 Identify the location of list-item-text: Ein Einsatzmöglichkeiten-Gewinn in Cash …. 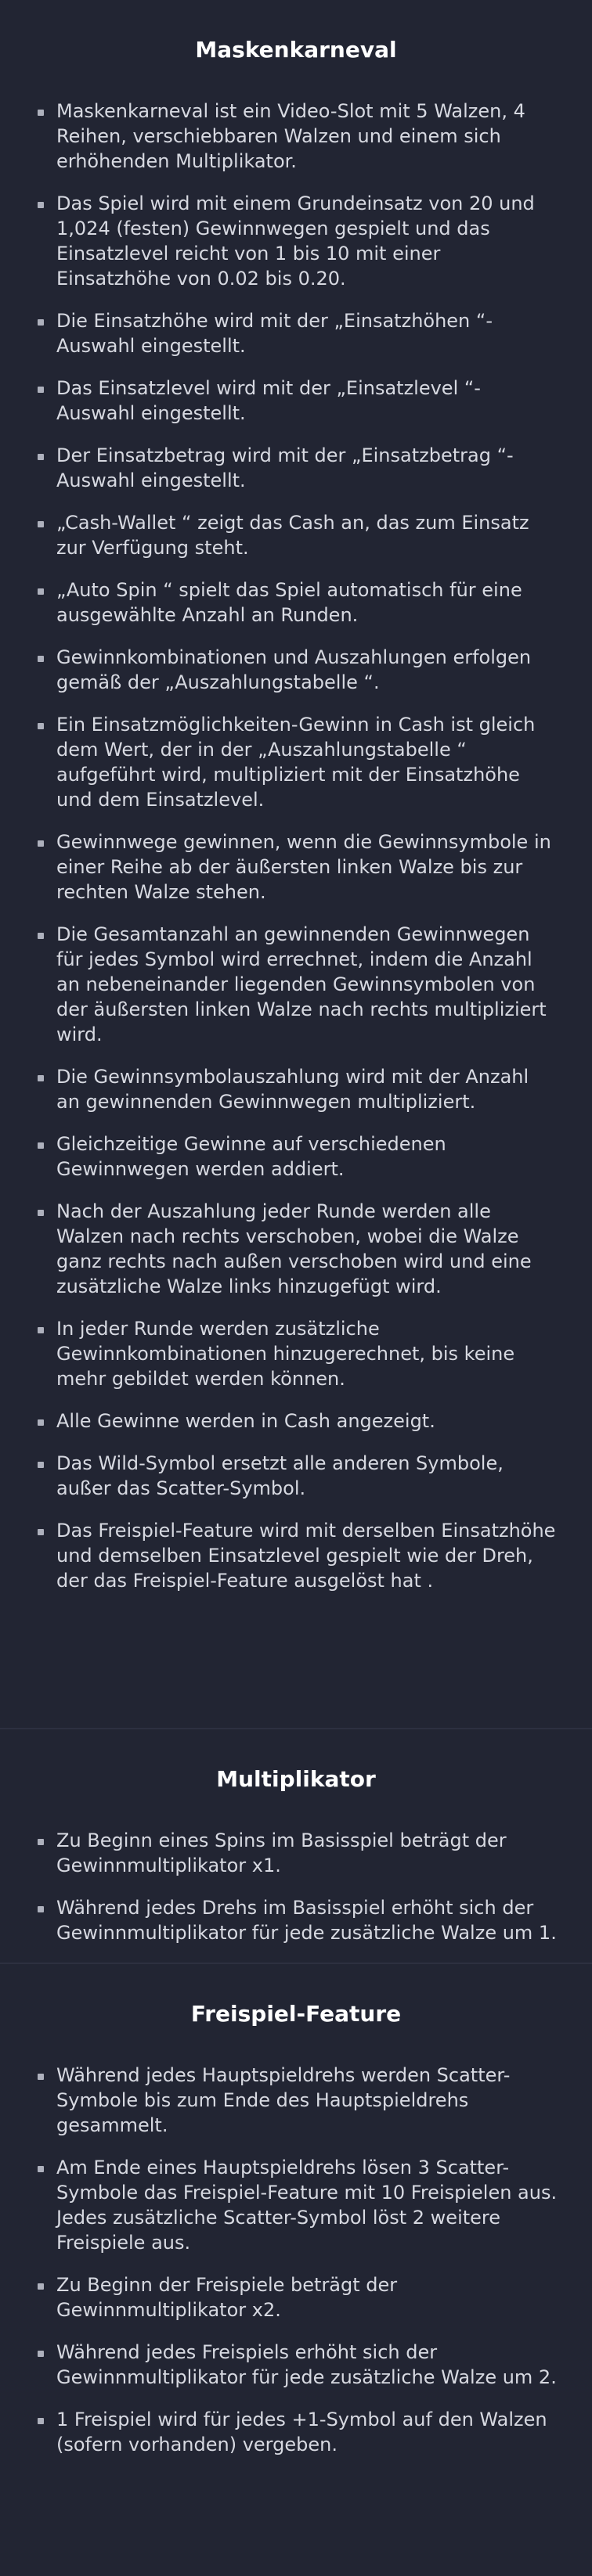
(296, 763).